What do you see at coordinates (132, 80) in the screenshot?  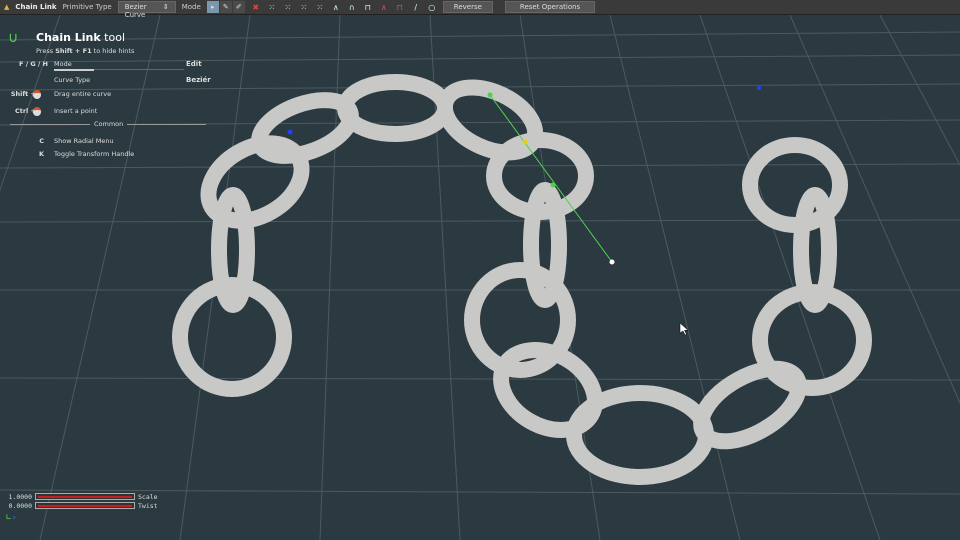 I see `hint-curve-type: Curve Type Beziér` at bounding box center [132, 80].